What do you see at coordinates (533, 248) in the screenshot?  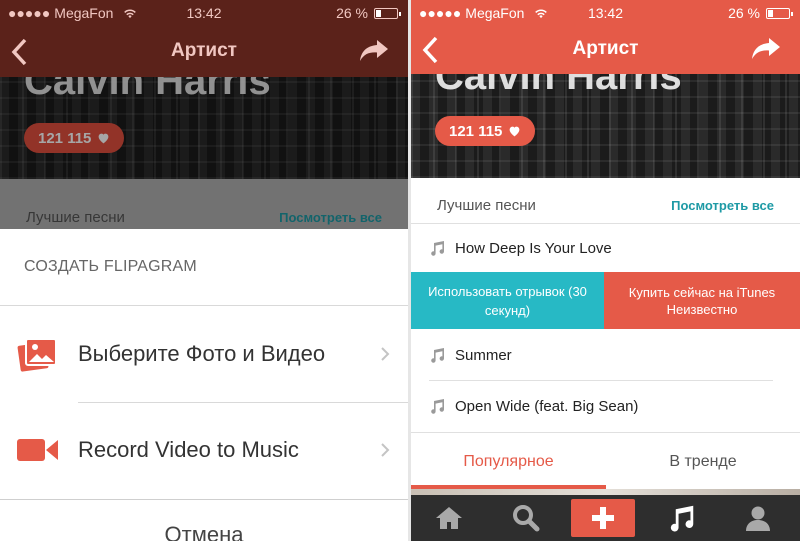 I see `song-title: How Deep Is Your Love` at bounding box center [533, 248].